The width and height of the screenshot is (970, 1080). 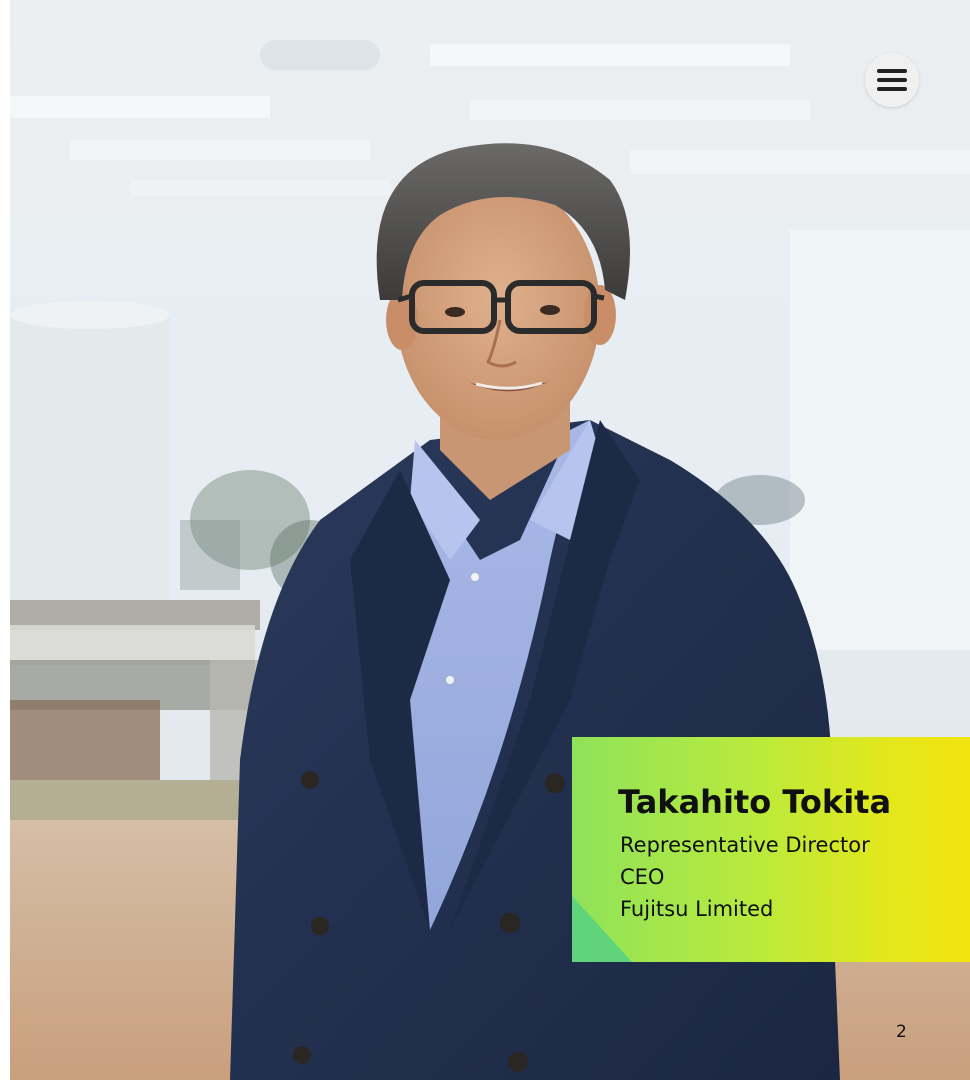 What do you see at coordinates (901, 1032) in the screenshot?
I see `page-number: 2` at bounding box center [901, 1032].